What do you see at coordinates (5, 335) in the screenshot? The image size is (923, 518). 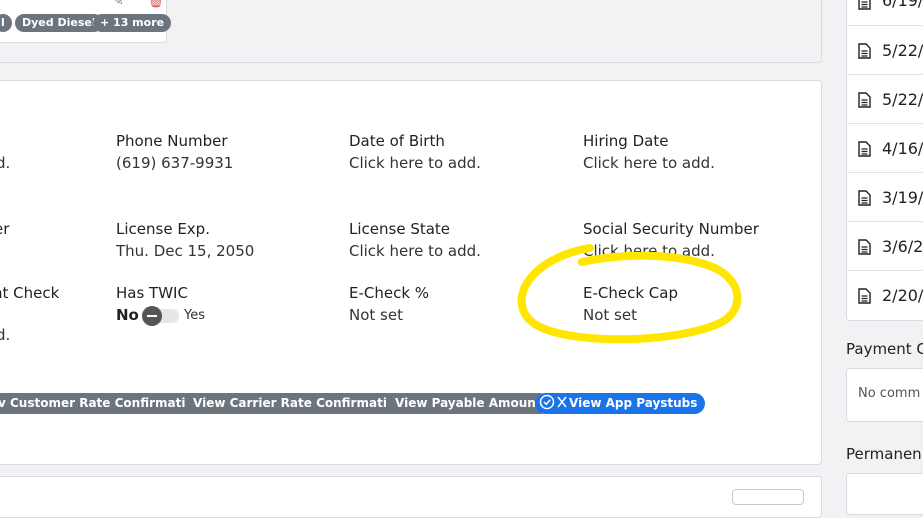 I see `field-value-clipped-check: d.` at bounding box center [5, 335].